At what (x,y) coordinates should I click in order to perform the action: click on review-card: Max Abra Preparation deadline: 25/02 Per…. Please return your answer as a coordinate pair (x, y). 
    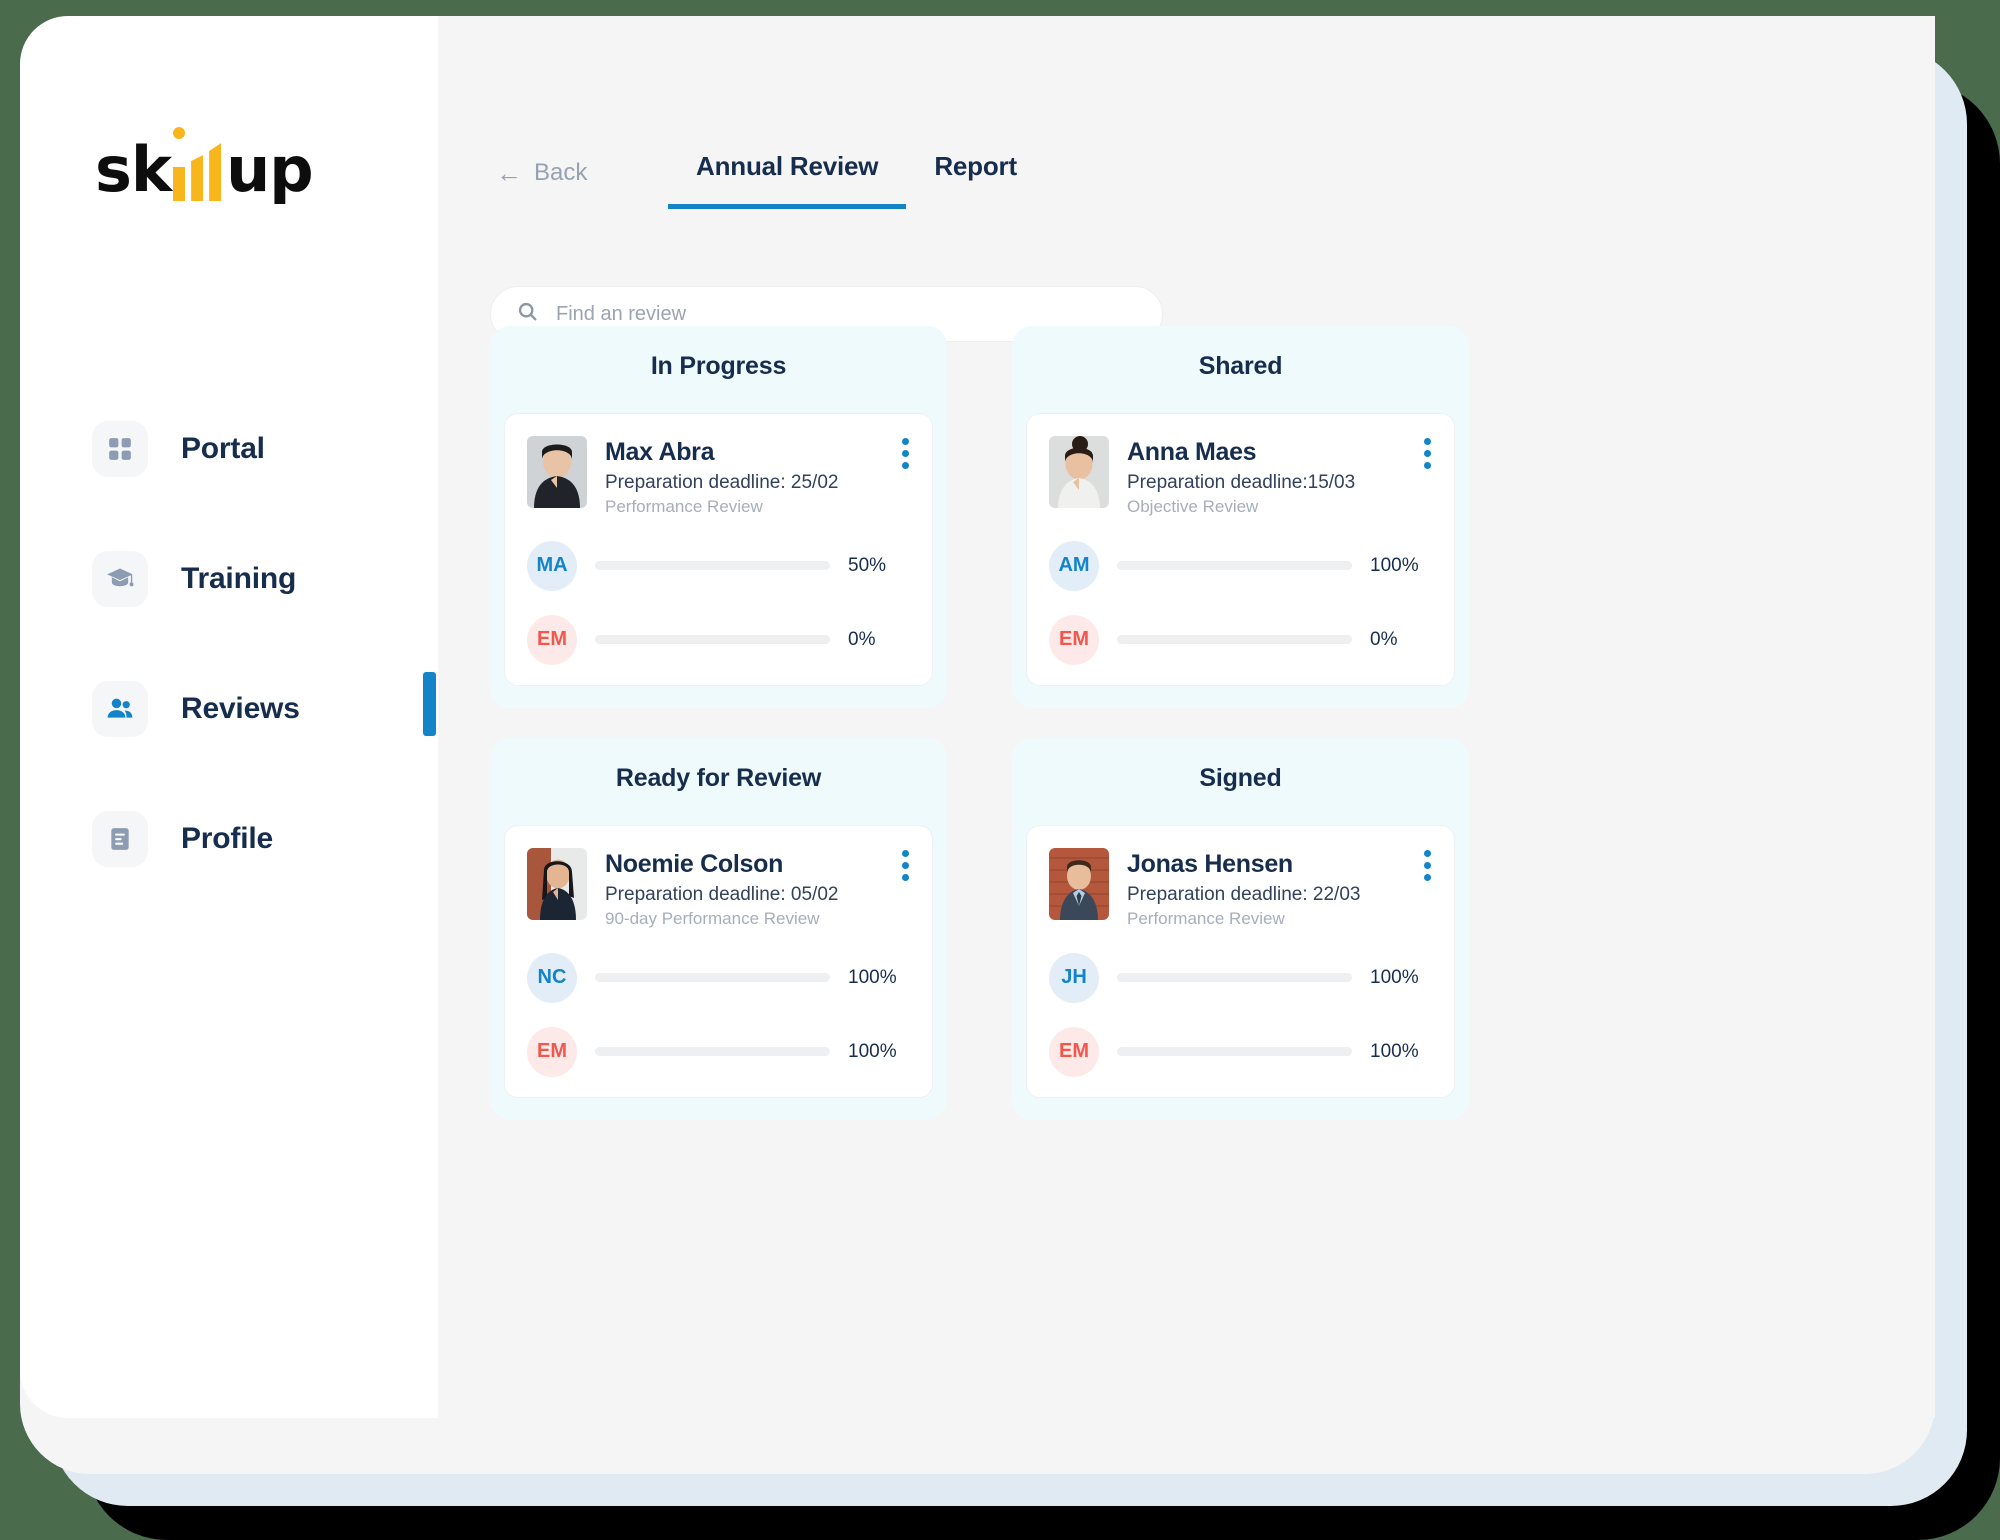
    Looking at the image, I should click on (718, 549).